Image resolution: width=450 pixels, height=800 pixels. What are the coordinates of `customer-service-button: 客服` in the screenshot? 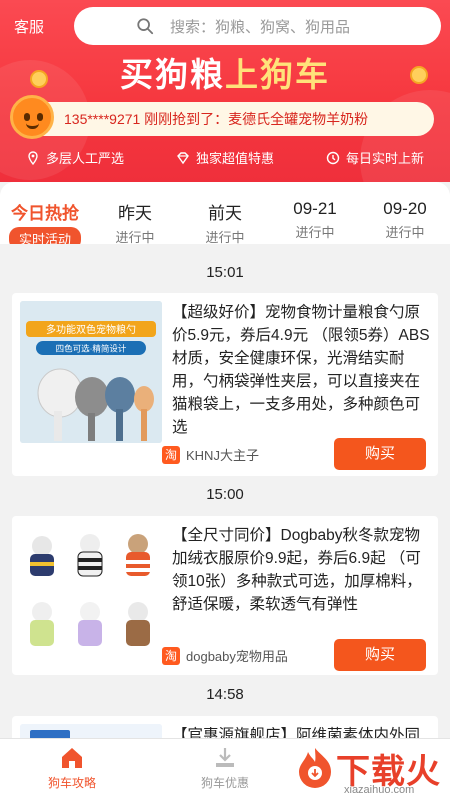 It's located at (29, 26).